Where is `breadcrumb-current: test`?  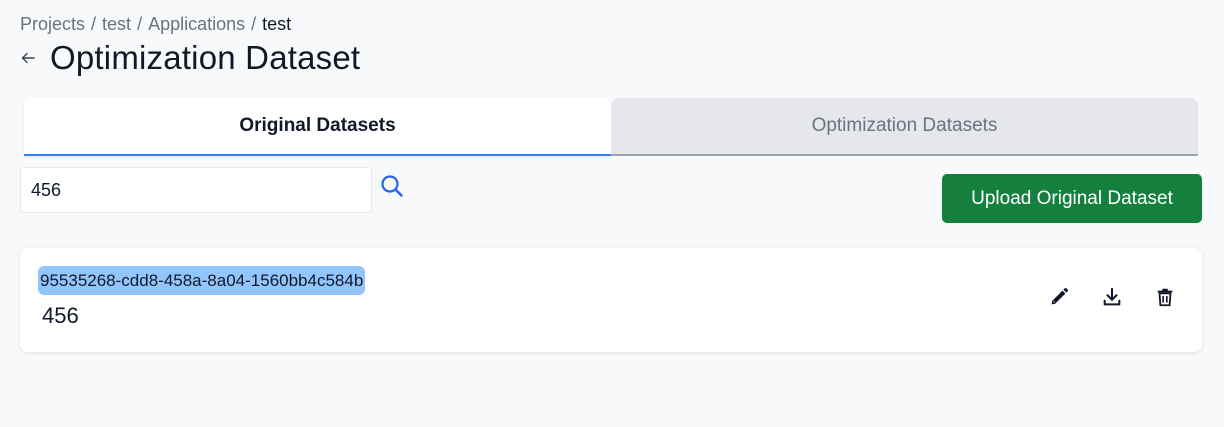
breadcrumb-current: test is located at coordinates (277, 24).